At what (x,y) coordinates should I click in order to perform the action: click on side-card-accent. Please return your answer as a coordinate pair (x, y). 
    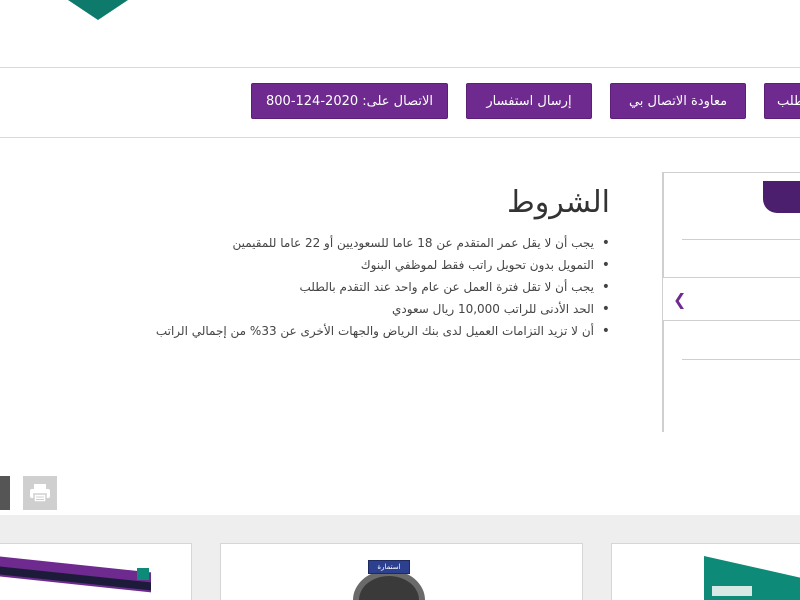
    Looking at the image, I should click on (781, 197).